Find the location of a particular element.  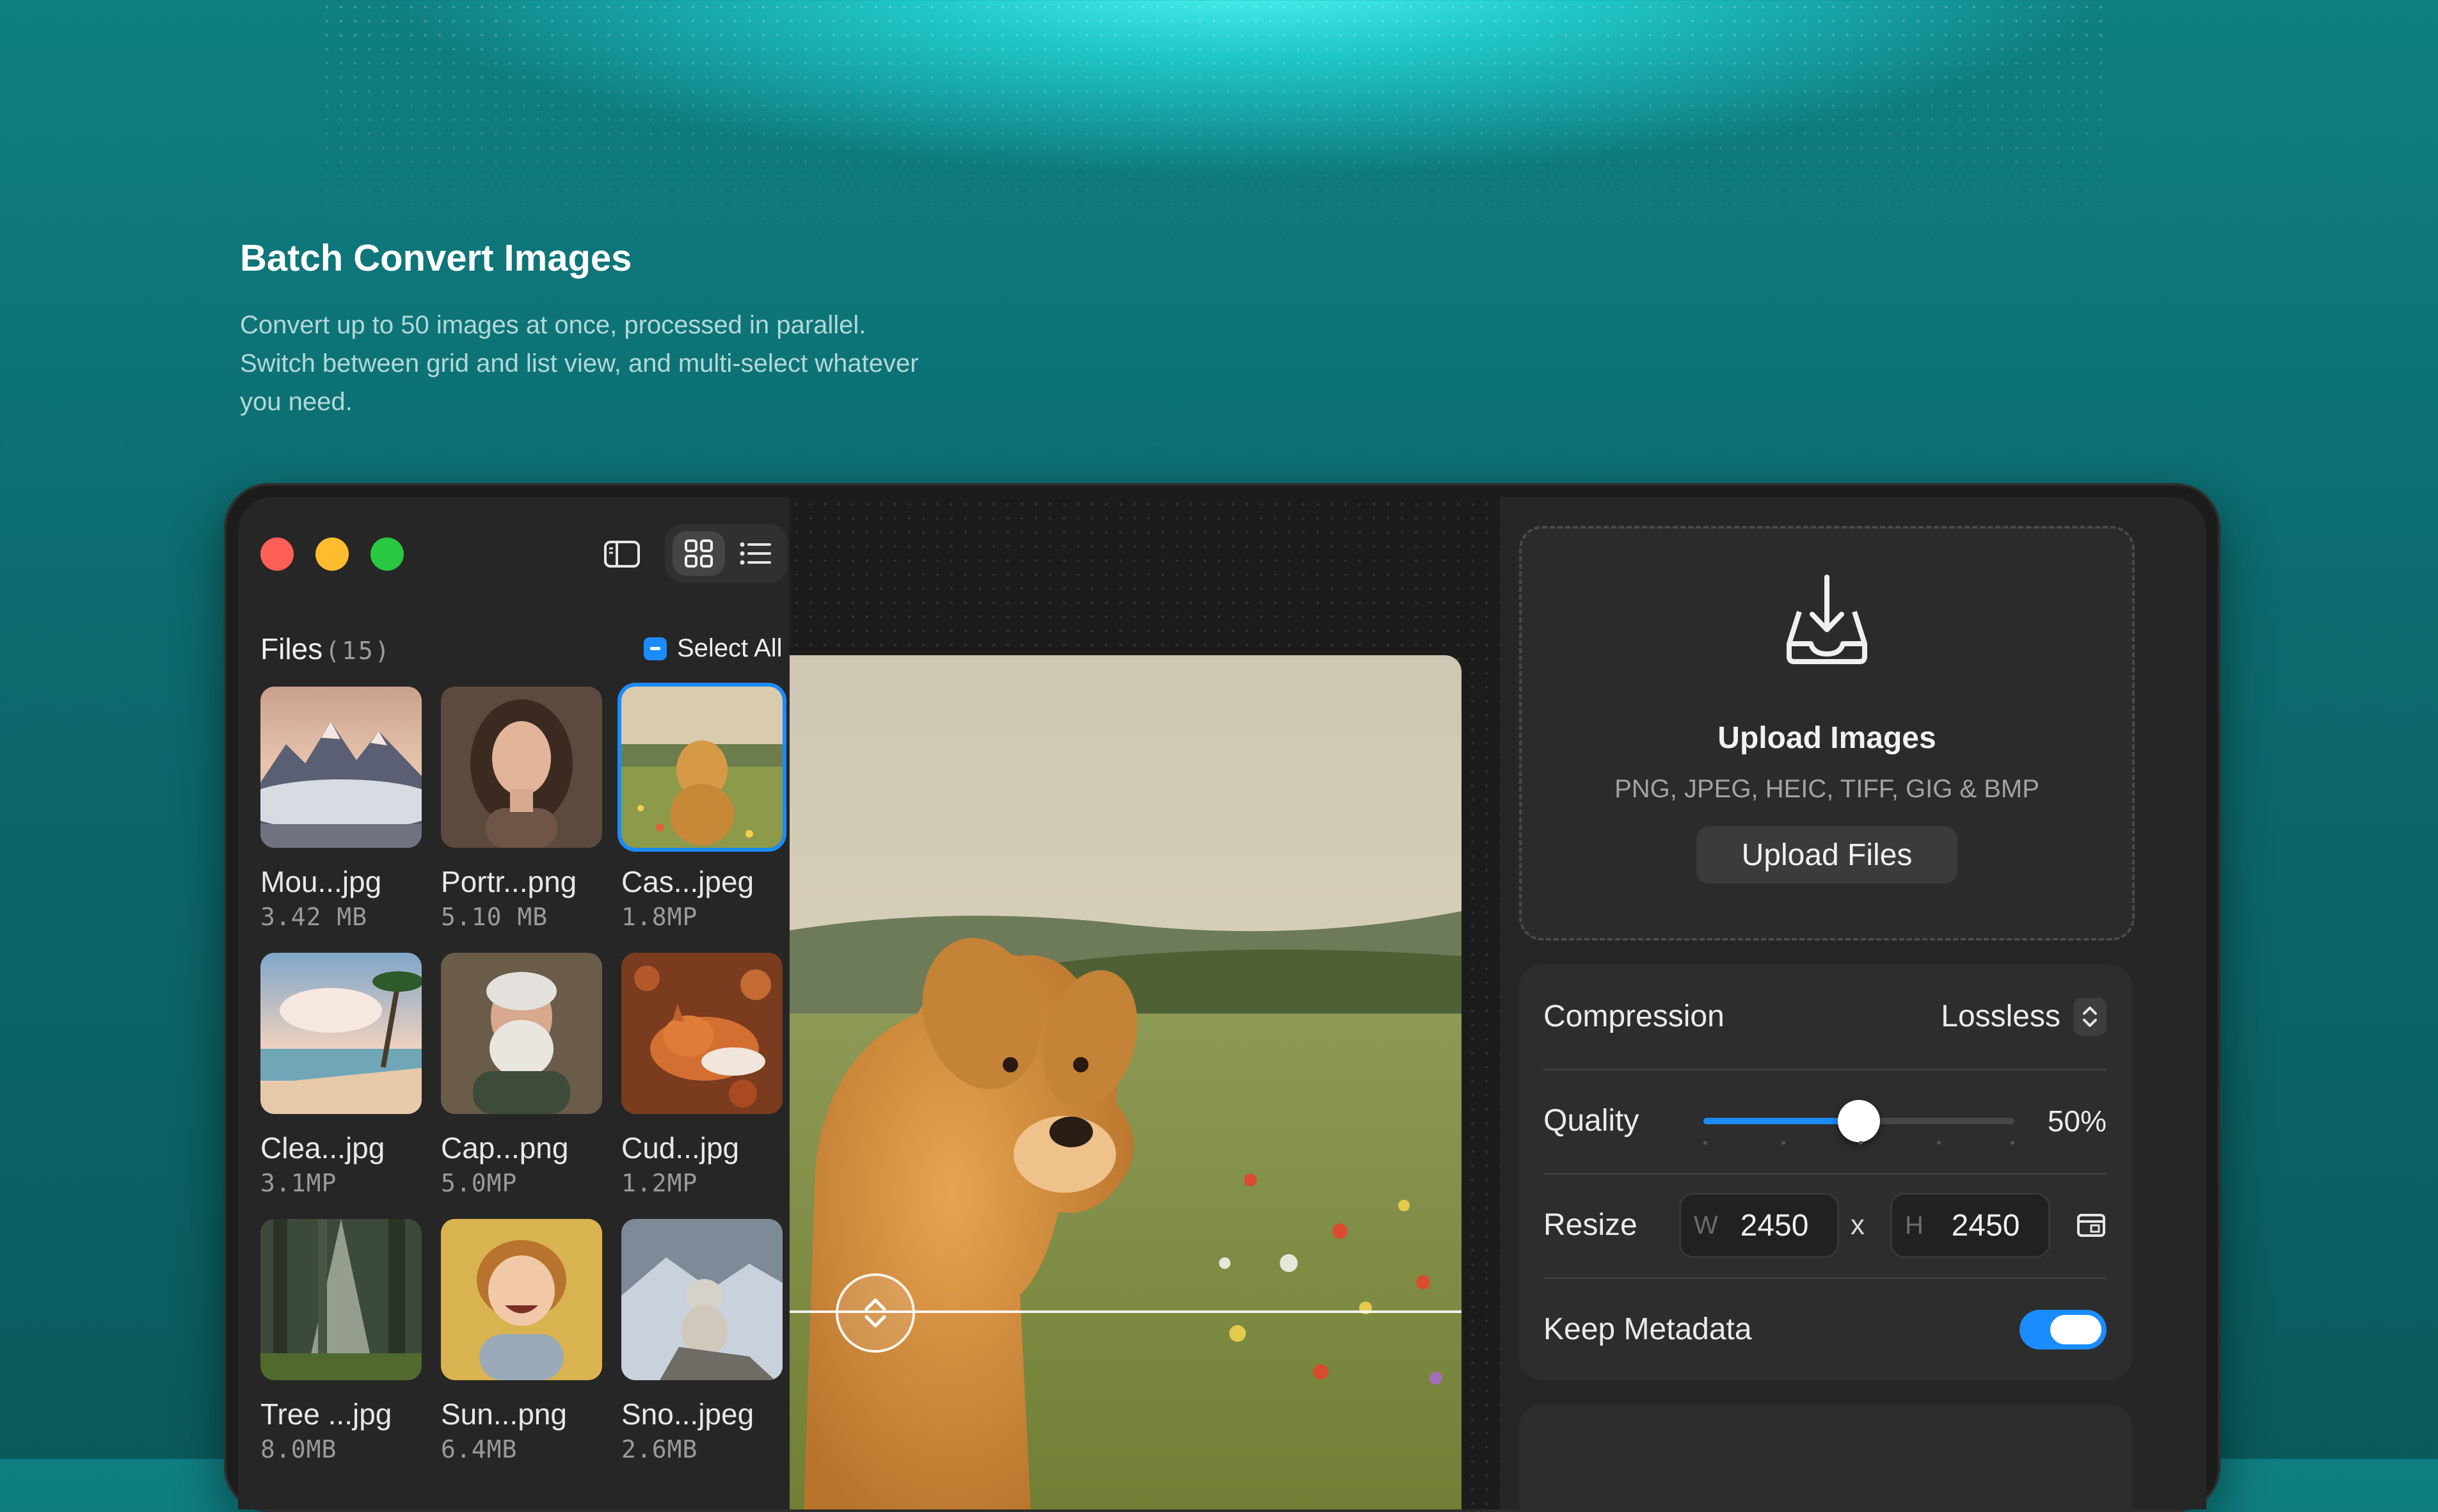

metadata-row: Keep Metadata is located at coordinates (1825, 1329).